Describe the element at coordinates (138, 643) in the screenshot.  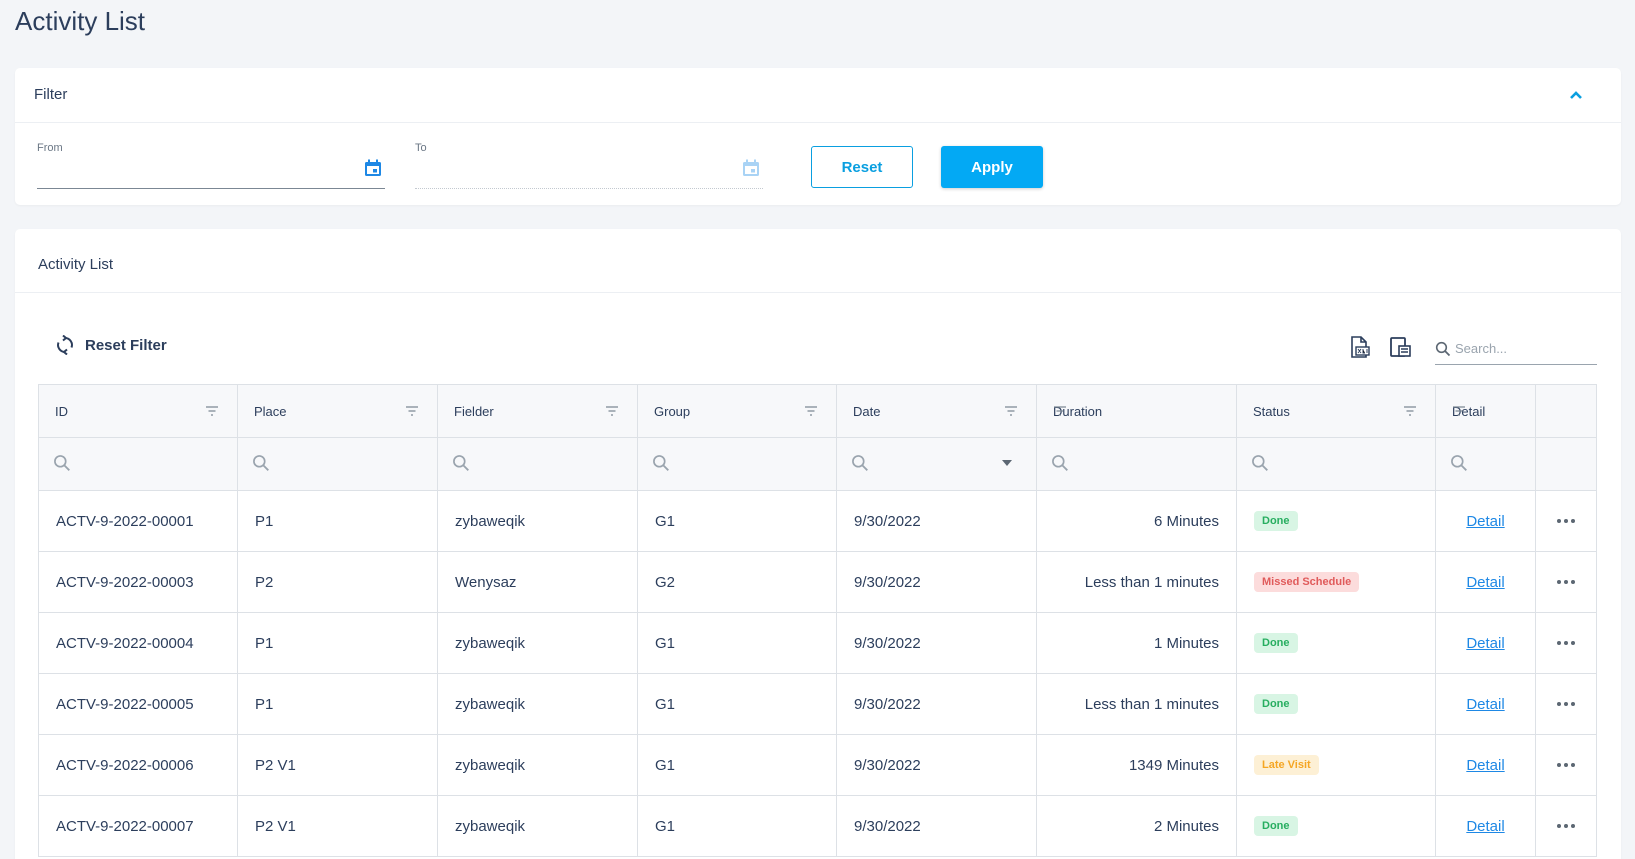
I see `cell-id: ACTV-9-2022-00004` at that location.